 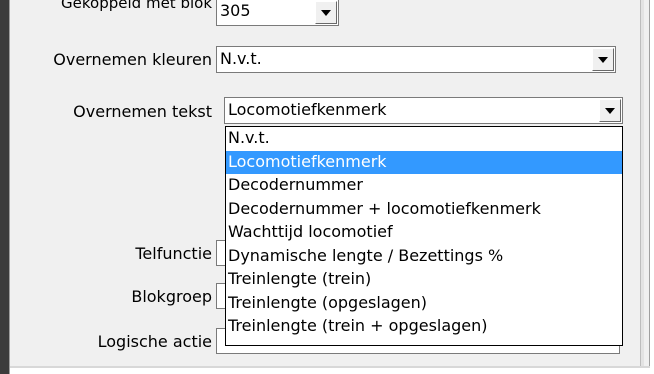 What do you see at coordinates (307, 109) in the screenshot?
I see `overnemen-tekst-value: Locomotiefkenmerk` at bounding box center [307, 109].